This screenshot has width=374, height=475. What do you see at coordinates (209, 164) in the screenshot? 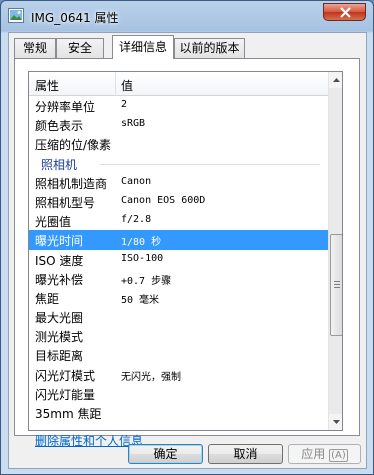
I see `group-divider` at bounding box center [209, 164].